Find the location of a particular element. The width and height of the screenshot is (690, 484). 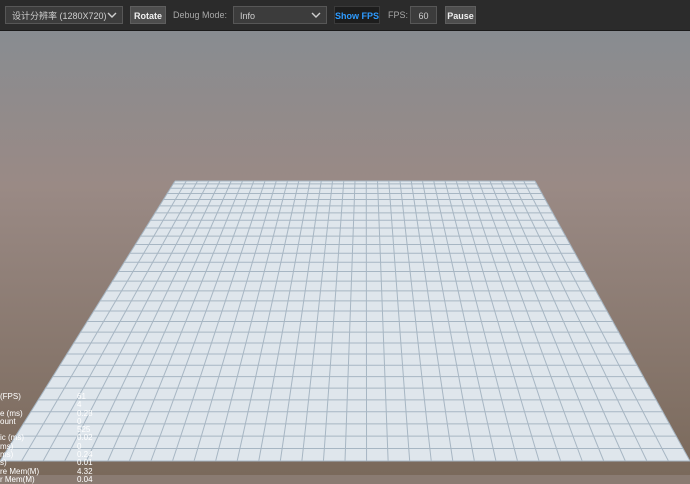

fps-input: 60 is located at coordinates (423, 15).